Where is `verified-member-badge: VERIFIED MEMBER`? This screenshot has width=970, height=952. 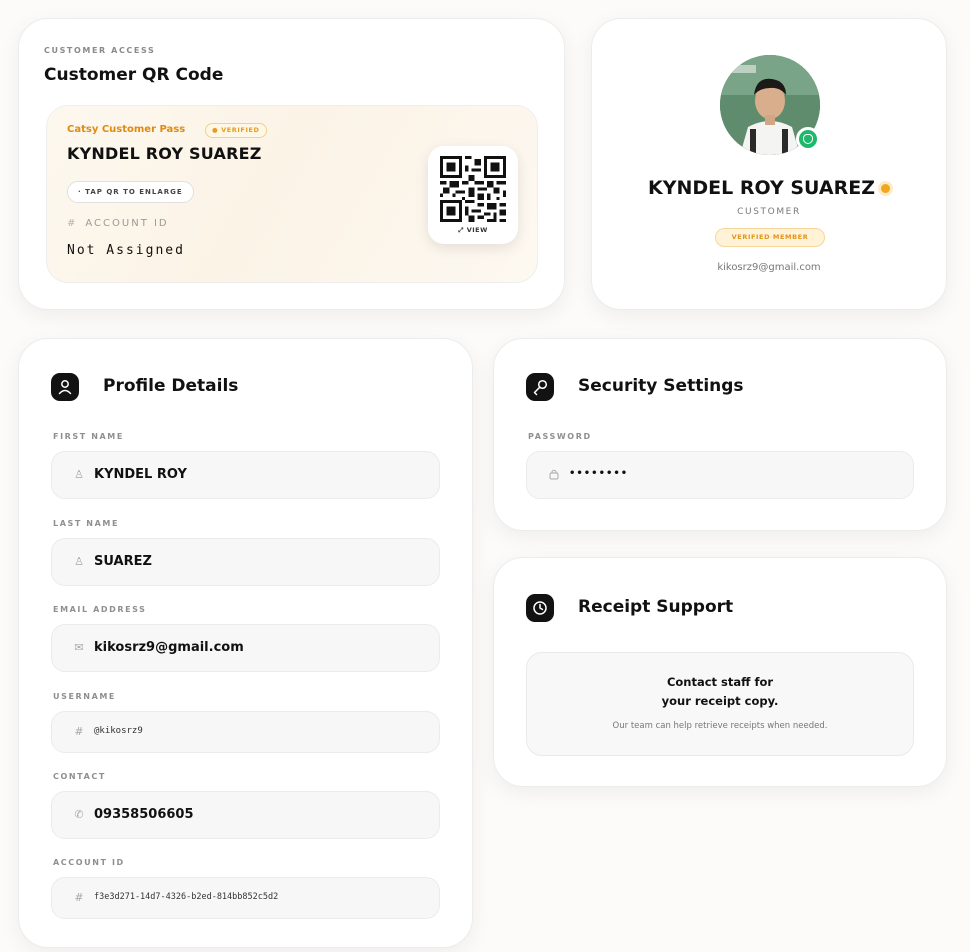
verified-member-badge: VERIFIED MEMBER is located at coordinates (770, 237).